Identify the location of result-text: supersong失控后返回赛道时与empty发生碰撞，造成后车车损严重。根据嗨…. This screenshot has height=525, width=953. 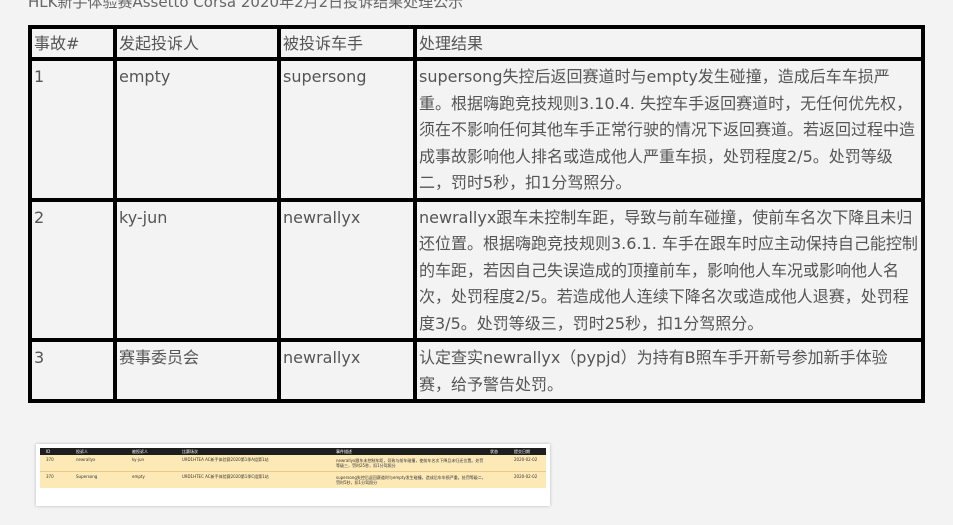
(669, 129).